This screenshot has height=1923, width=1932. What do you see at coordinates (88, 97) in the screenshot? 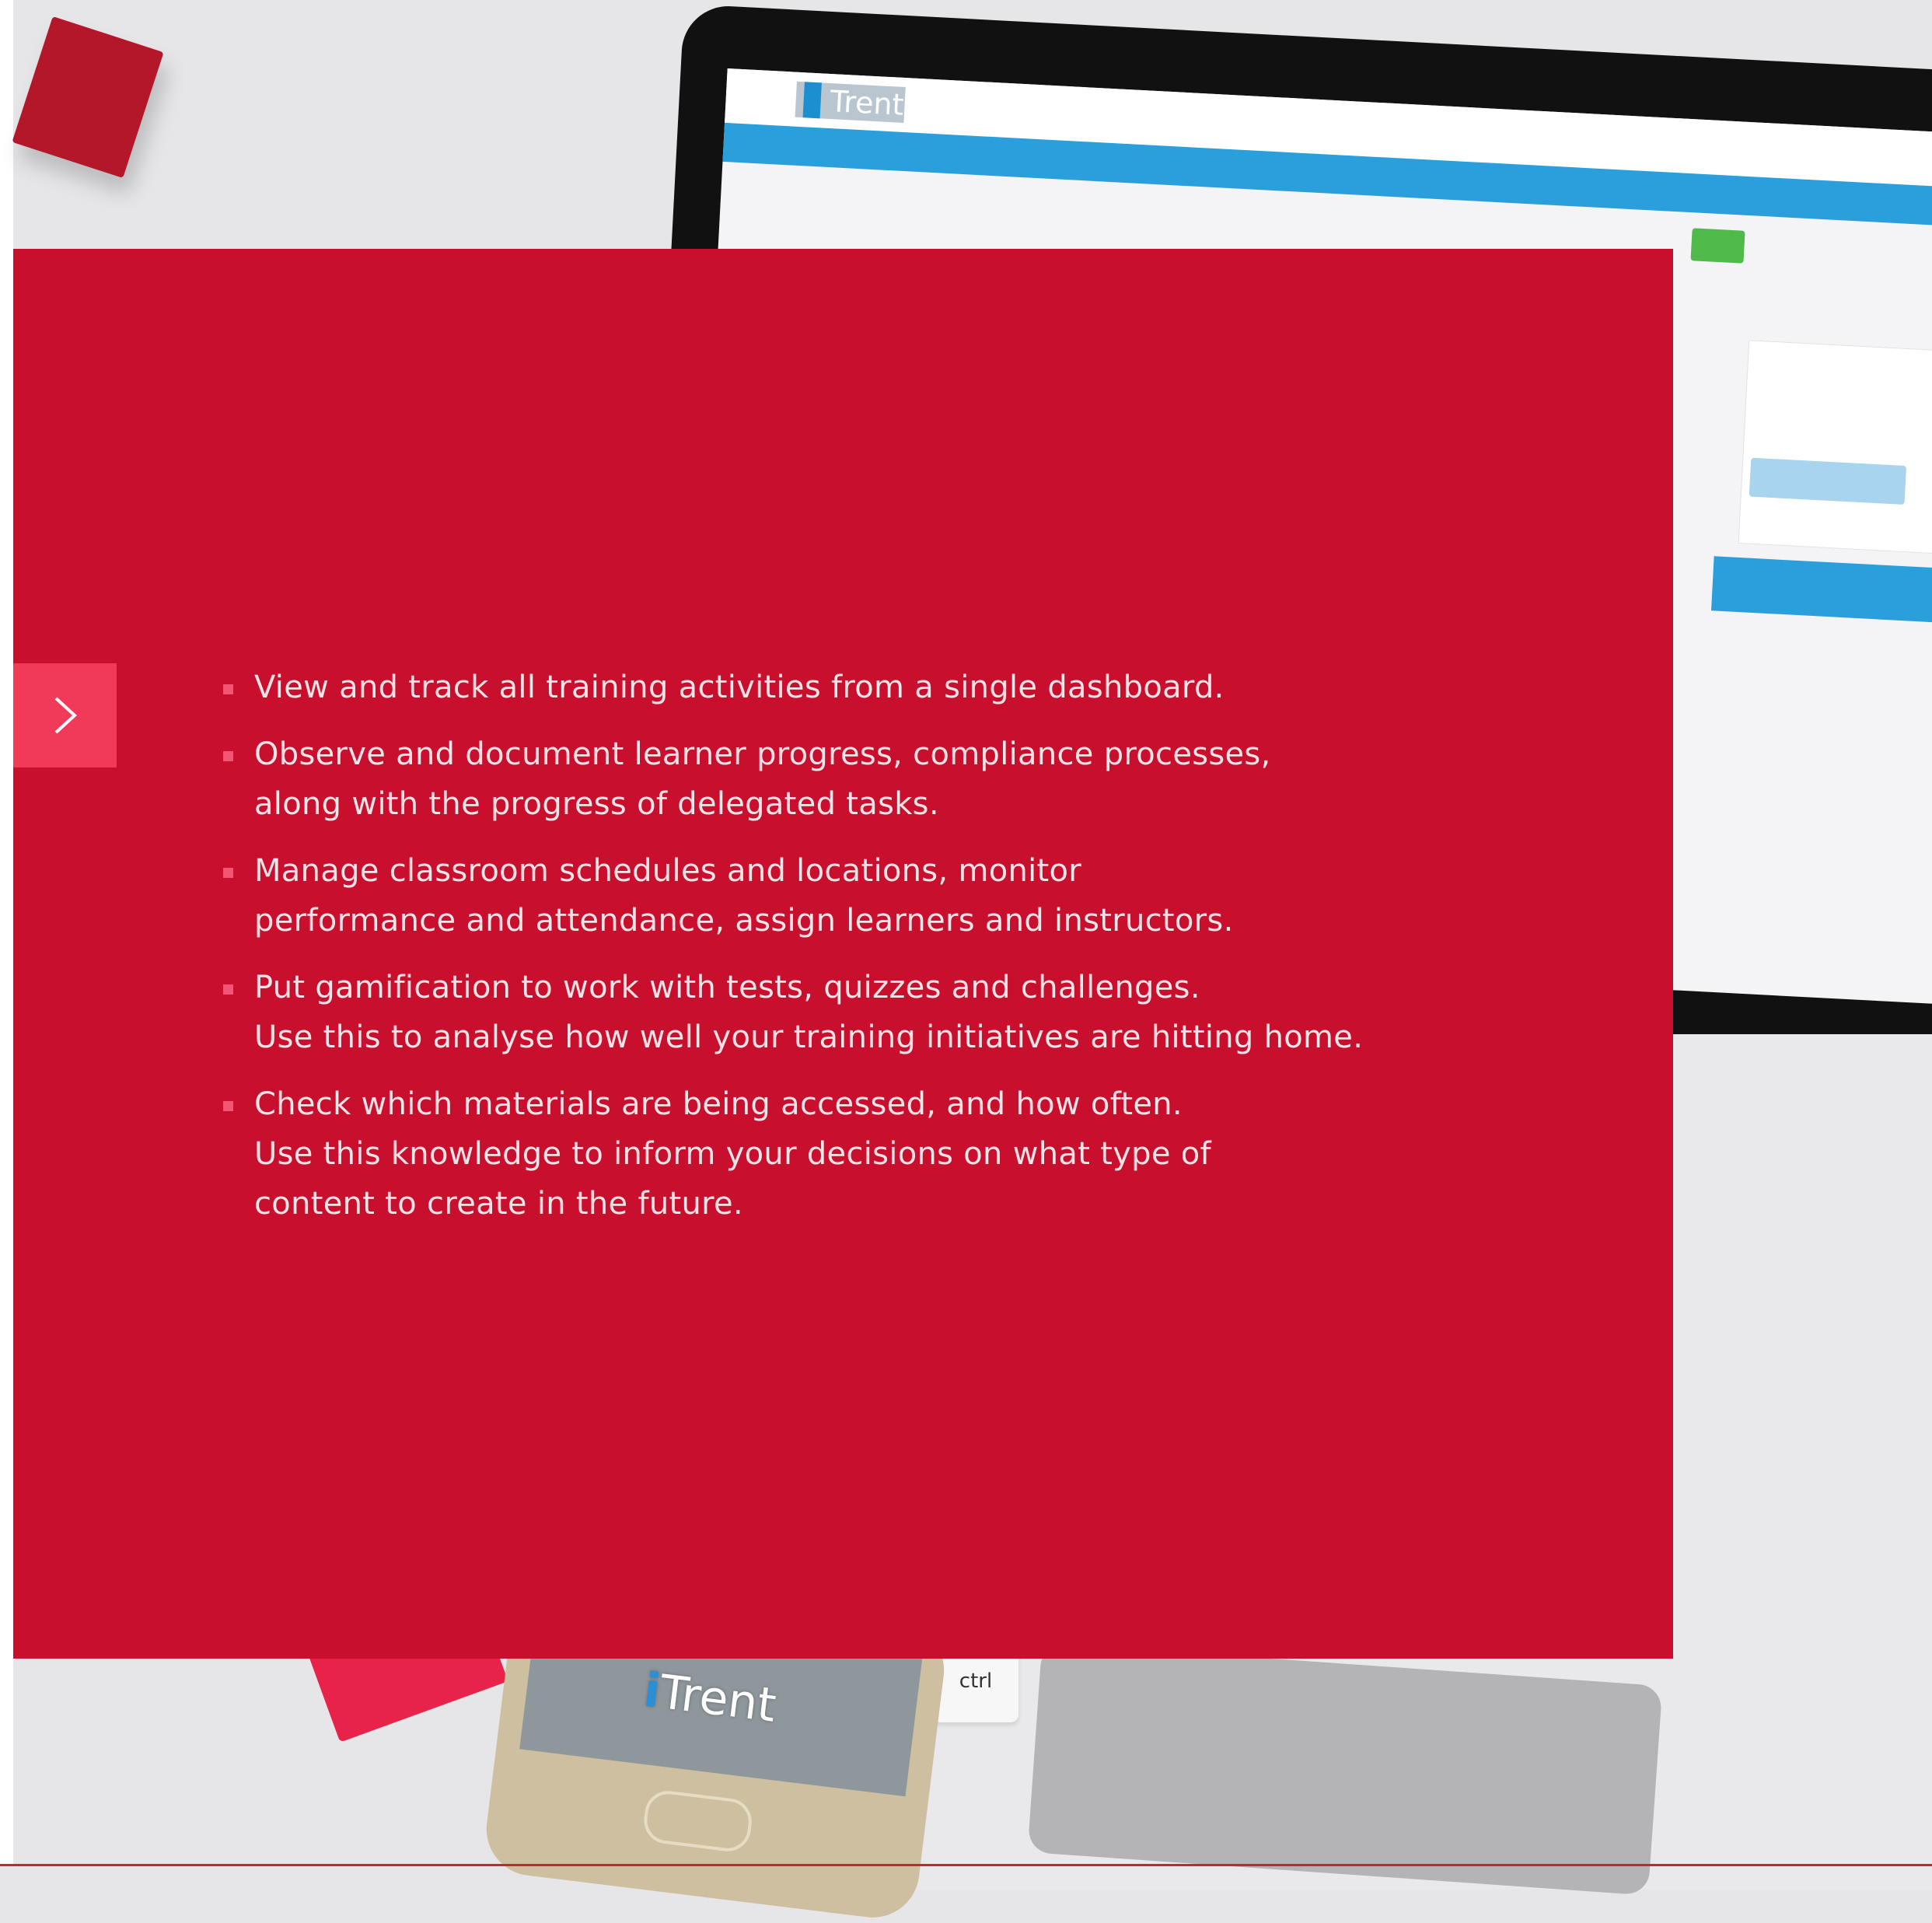
I see `decorative-cube` at bounding box center [88, 97].